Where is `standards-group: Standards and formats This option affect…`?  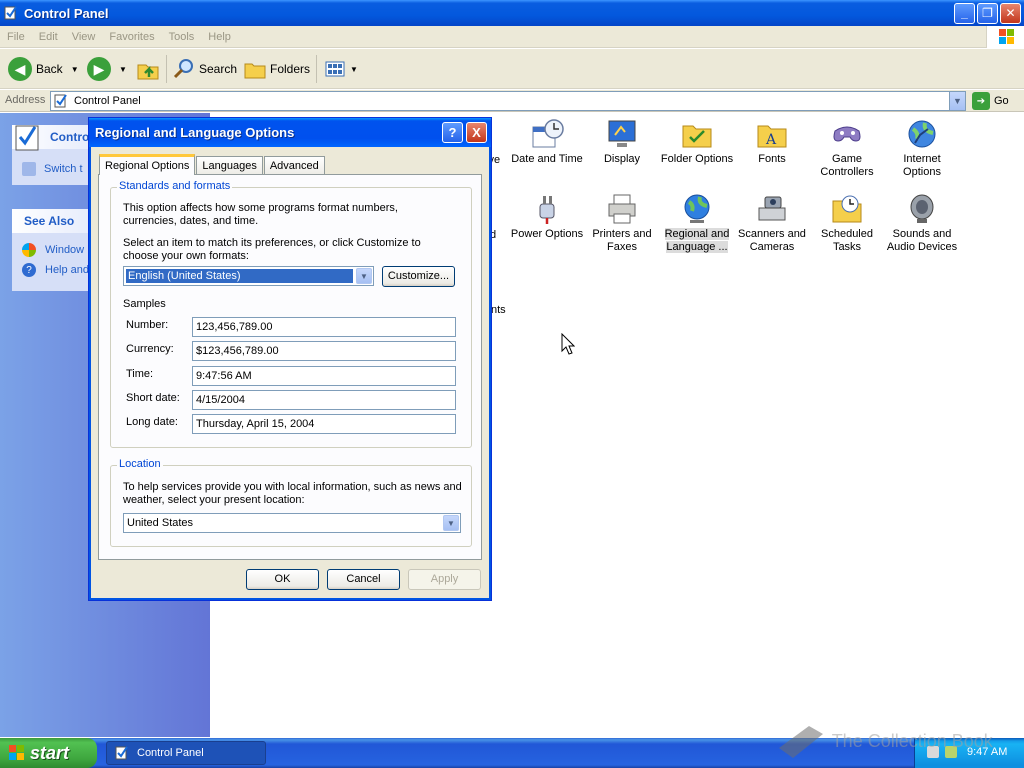
standards-group: Standards and formats This option affect… is located at coordinates (291, 314).